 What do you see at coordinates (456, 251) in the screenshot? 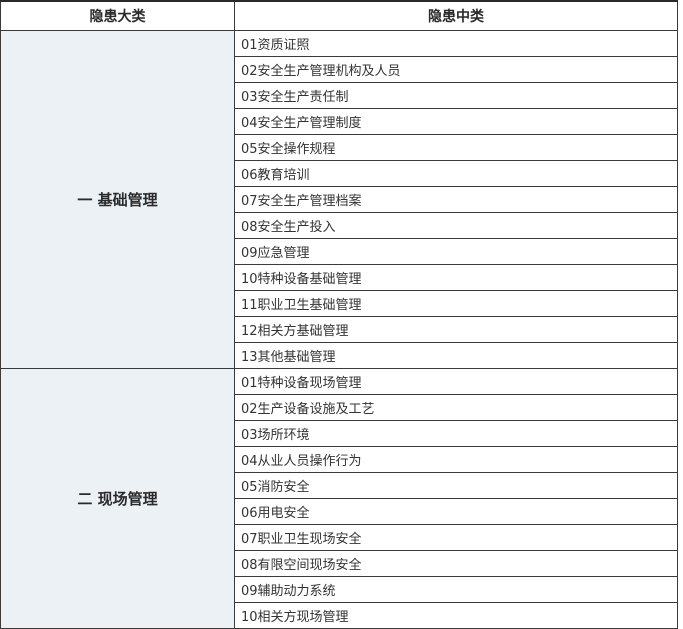
I see `middle-category-cell: 09应急管理` at bounding box center [456, 251].